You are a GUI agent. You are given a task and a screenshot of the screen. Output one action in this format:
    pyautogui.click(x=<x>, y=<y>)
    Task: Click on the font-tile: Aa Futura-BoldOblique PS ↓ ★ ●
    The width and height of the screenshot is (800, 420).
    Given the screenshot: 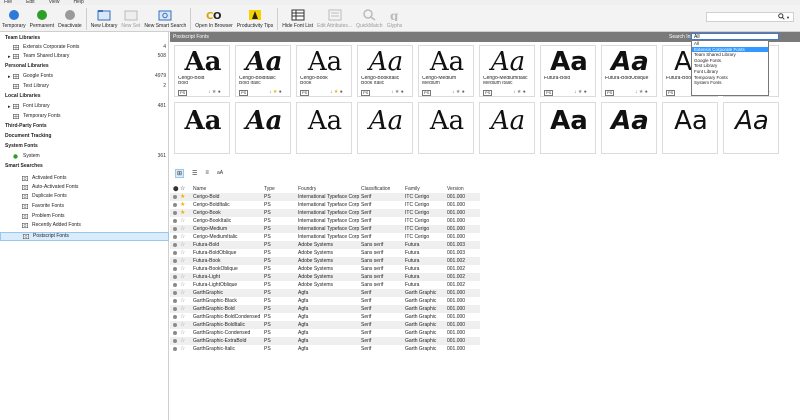 What is the action you would take?
    pyautogui.click(x=629, y=71)
    